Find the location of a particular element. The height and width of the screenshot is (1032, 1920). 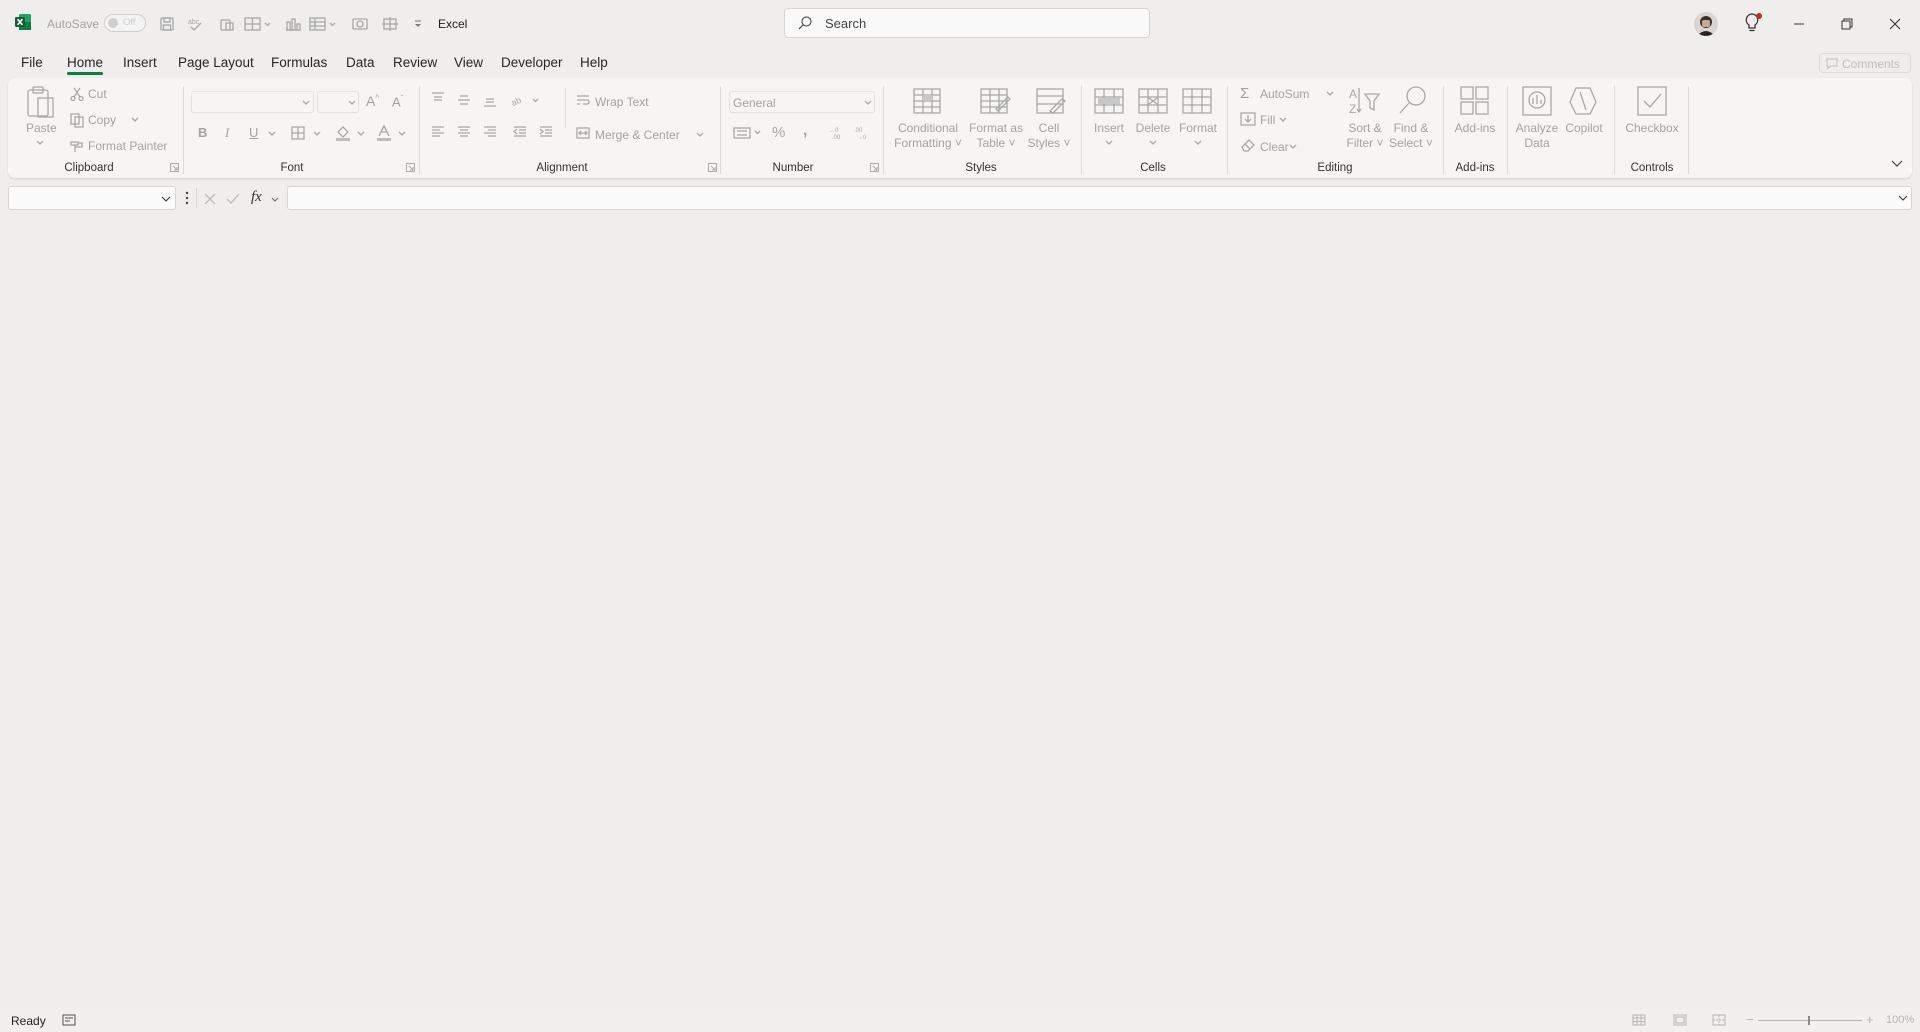

zoom-level: 100% is located at coordinates (1900, 1020).